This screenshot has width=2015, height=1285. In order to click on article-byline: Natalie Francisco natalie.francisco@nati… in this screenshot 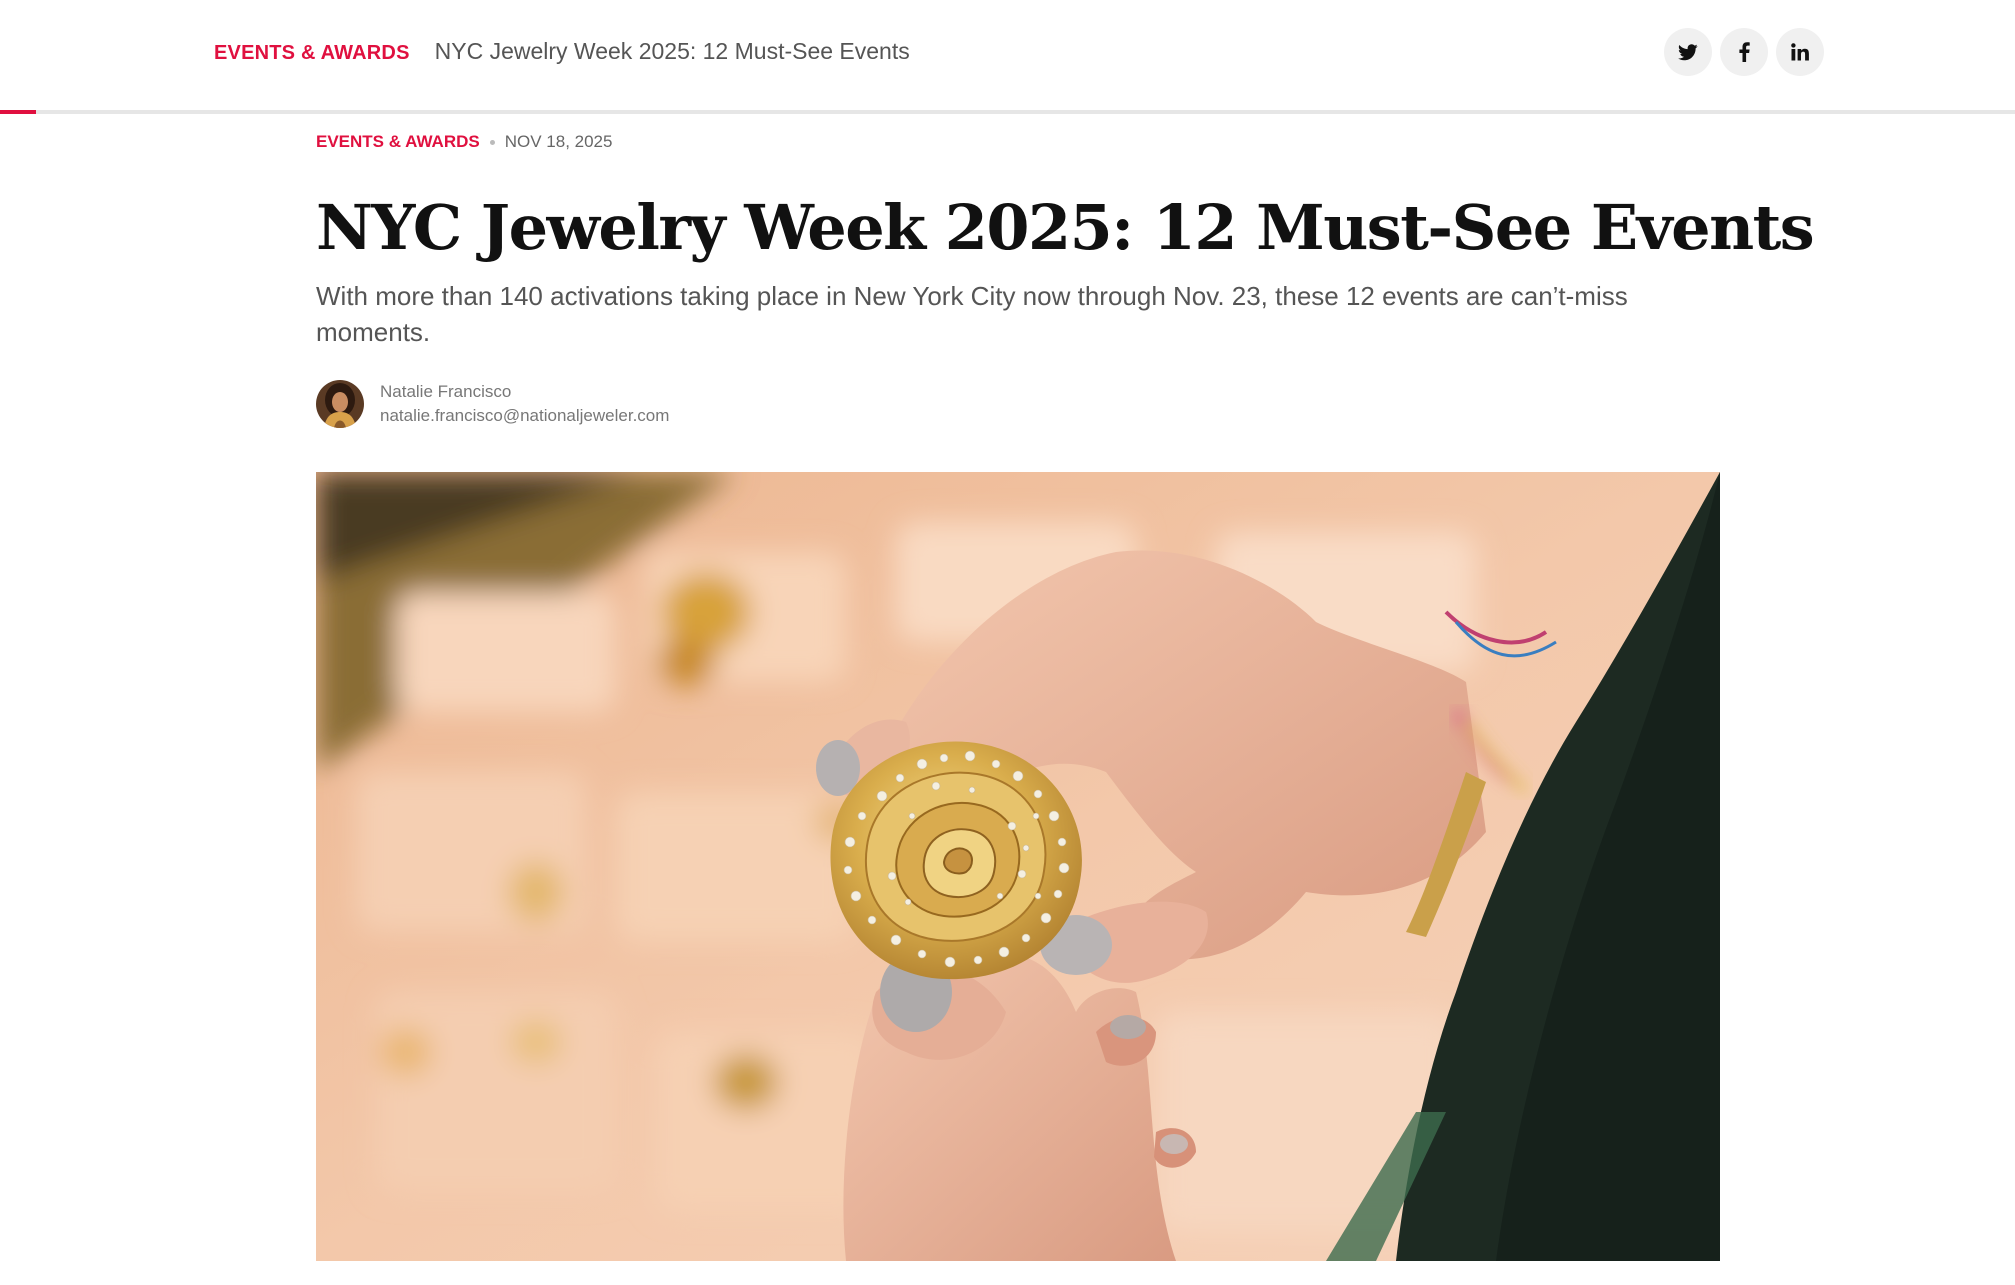, I will do `click(1018, 404)`.